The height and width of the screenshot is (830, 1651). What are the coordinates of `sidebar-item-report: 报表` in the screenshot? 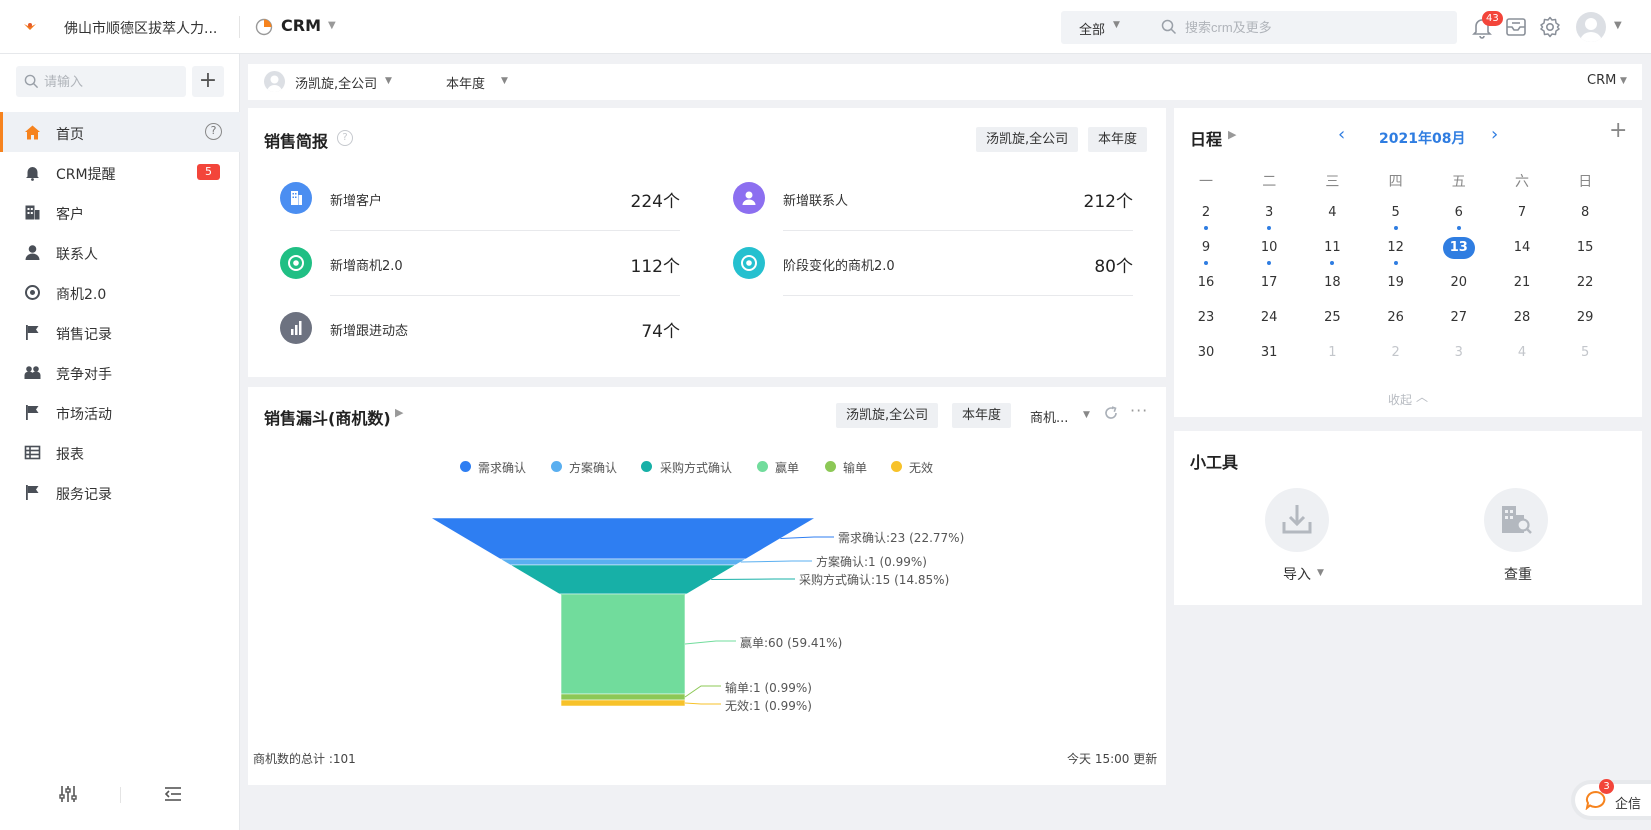 It's located at (120, 452).